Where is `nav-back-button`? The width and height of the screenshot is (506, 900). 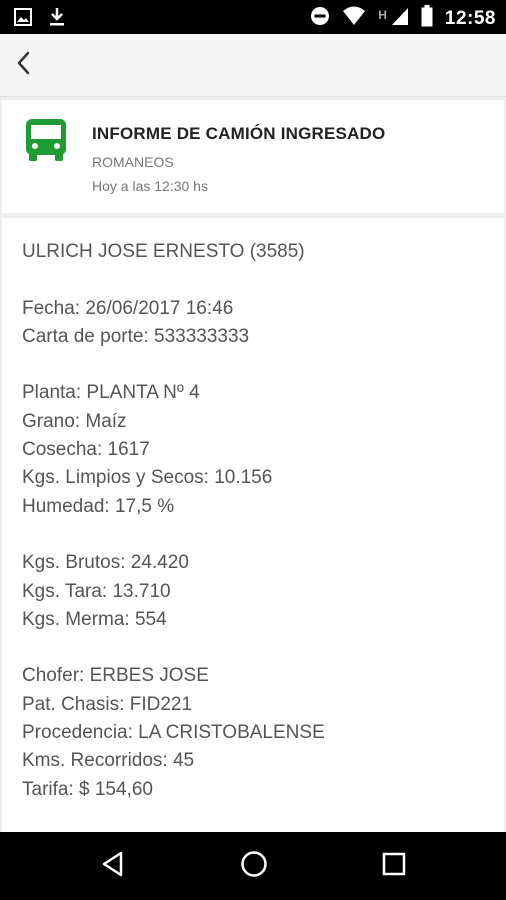
nav-back-button is located at coordinates (113, 866).